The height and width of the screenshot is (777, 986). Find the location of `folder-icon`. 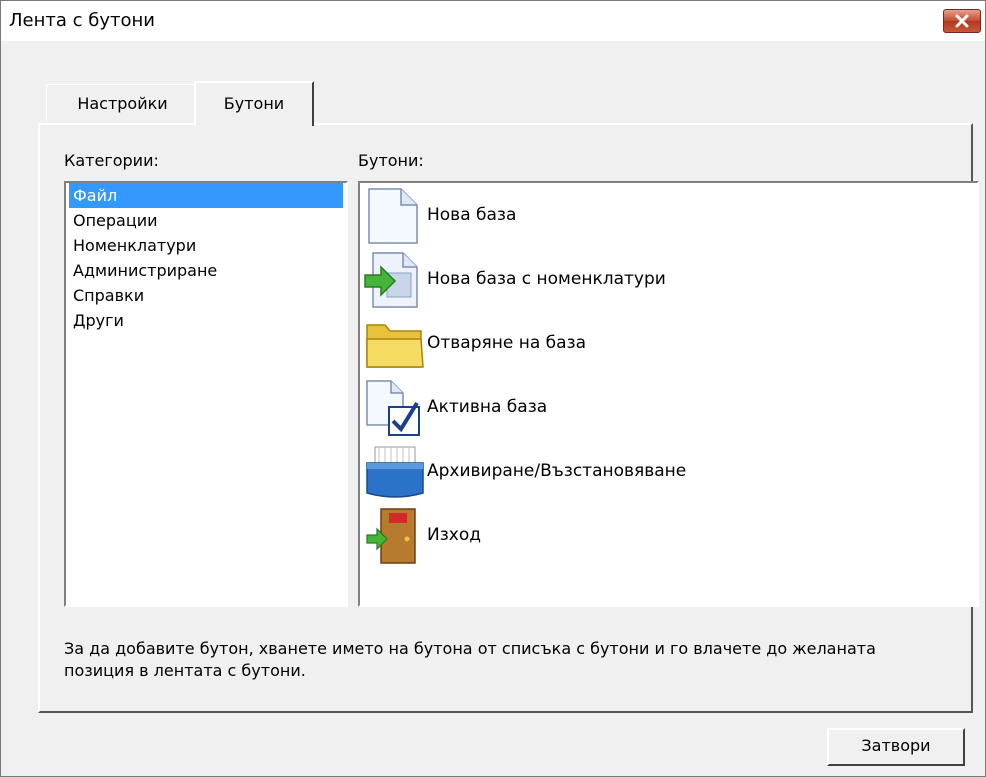

folder-icon is located at coordinates (395, 346).